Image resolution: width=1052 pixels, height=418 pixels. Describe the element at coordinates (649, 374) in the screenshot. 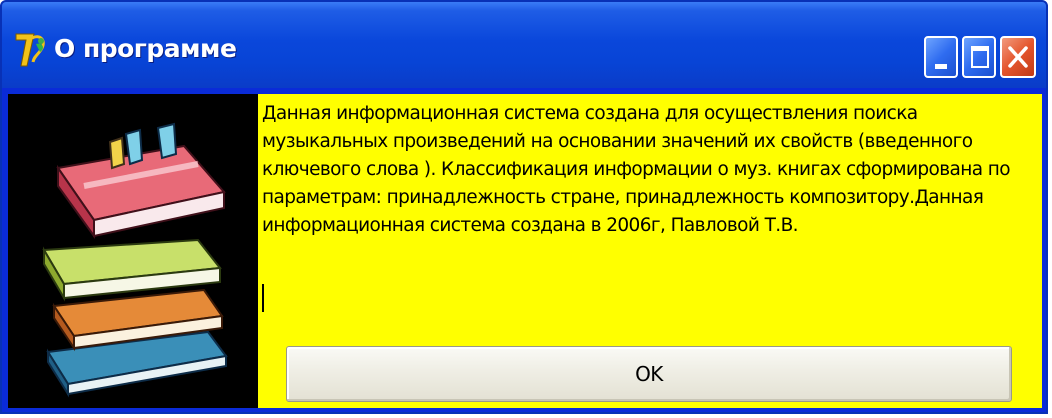

I see `ok-button: OK` at that location.